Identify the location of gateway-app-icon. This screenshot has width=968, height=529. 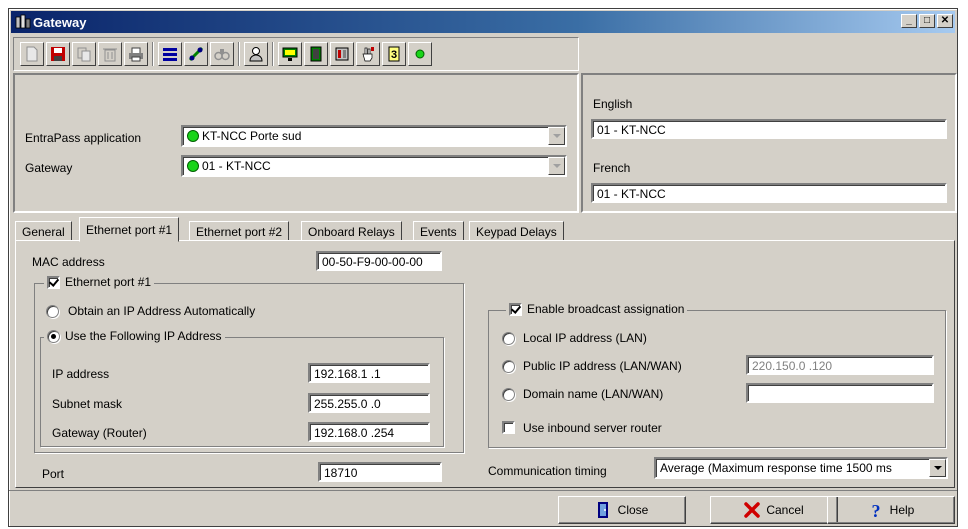
(23, 21).